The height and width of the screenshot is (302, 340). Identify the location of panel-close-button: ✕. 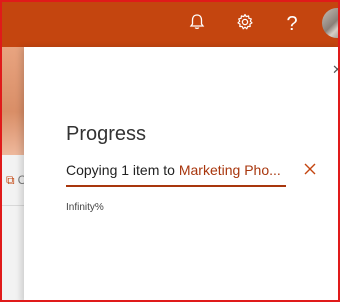
(335, 69).